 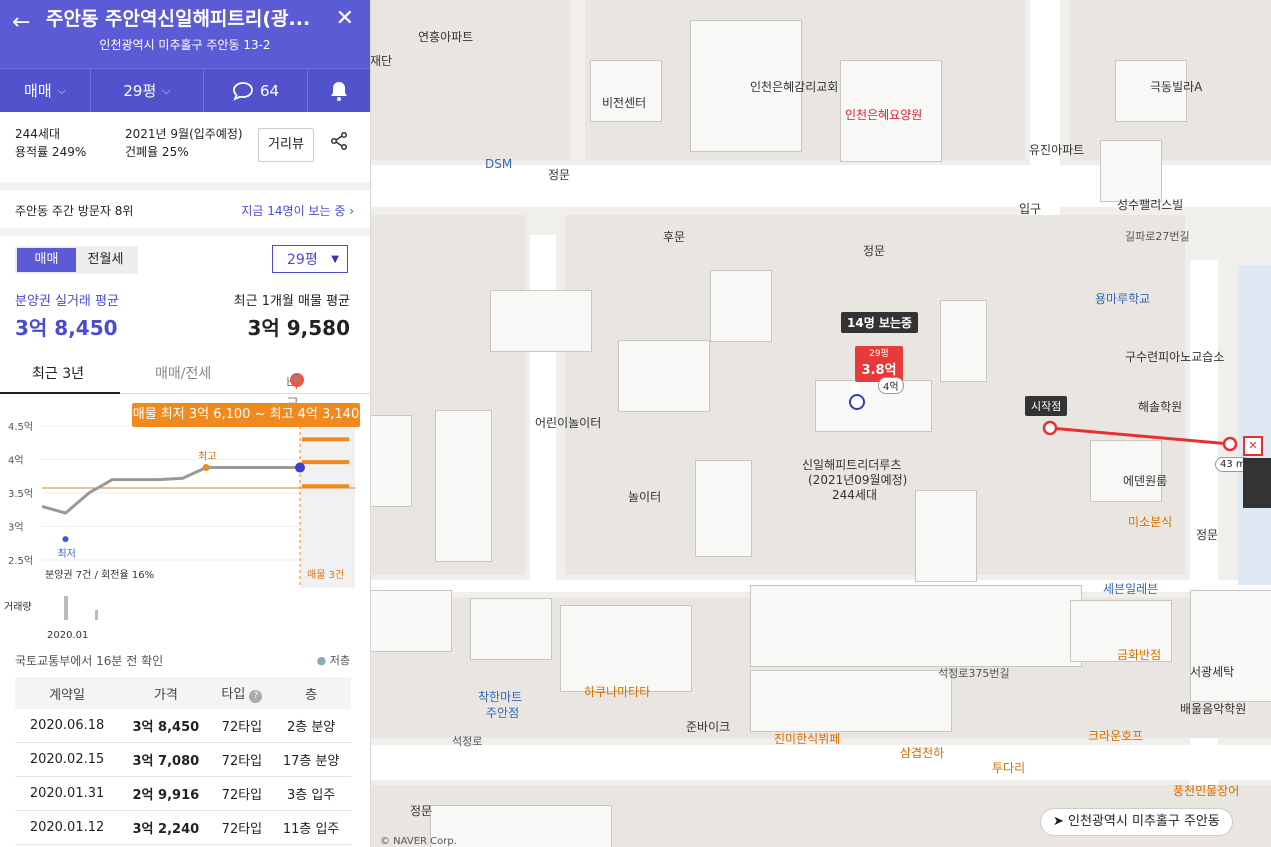 I want to click on pyeong-dropdown-label: 29평, so click(x=302, y=260).